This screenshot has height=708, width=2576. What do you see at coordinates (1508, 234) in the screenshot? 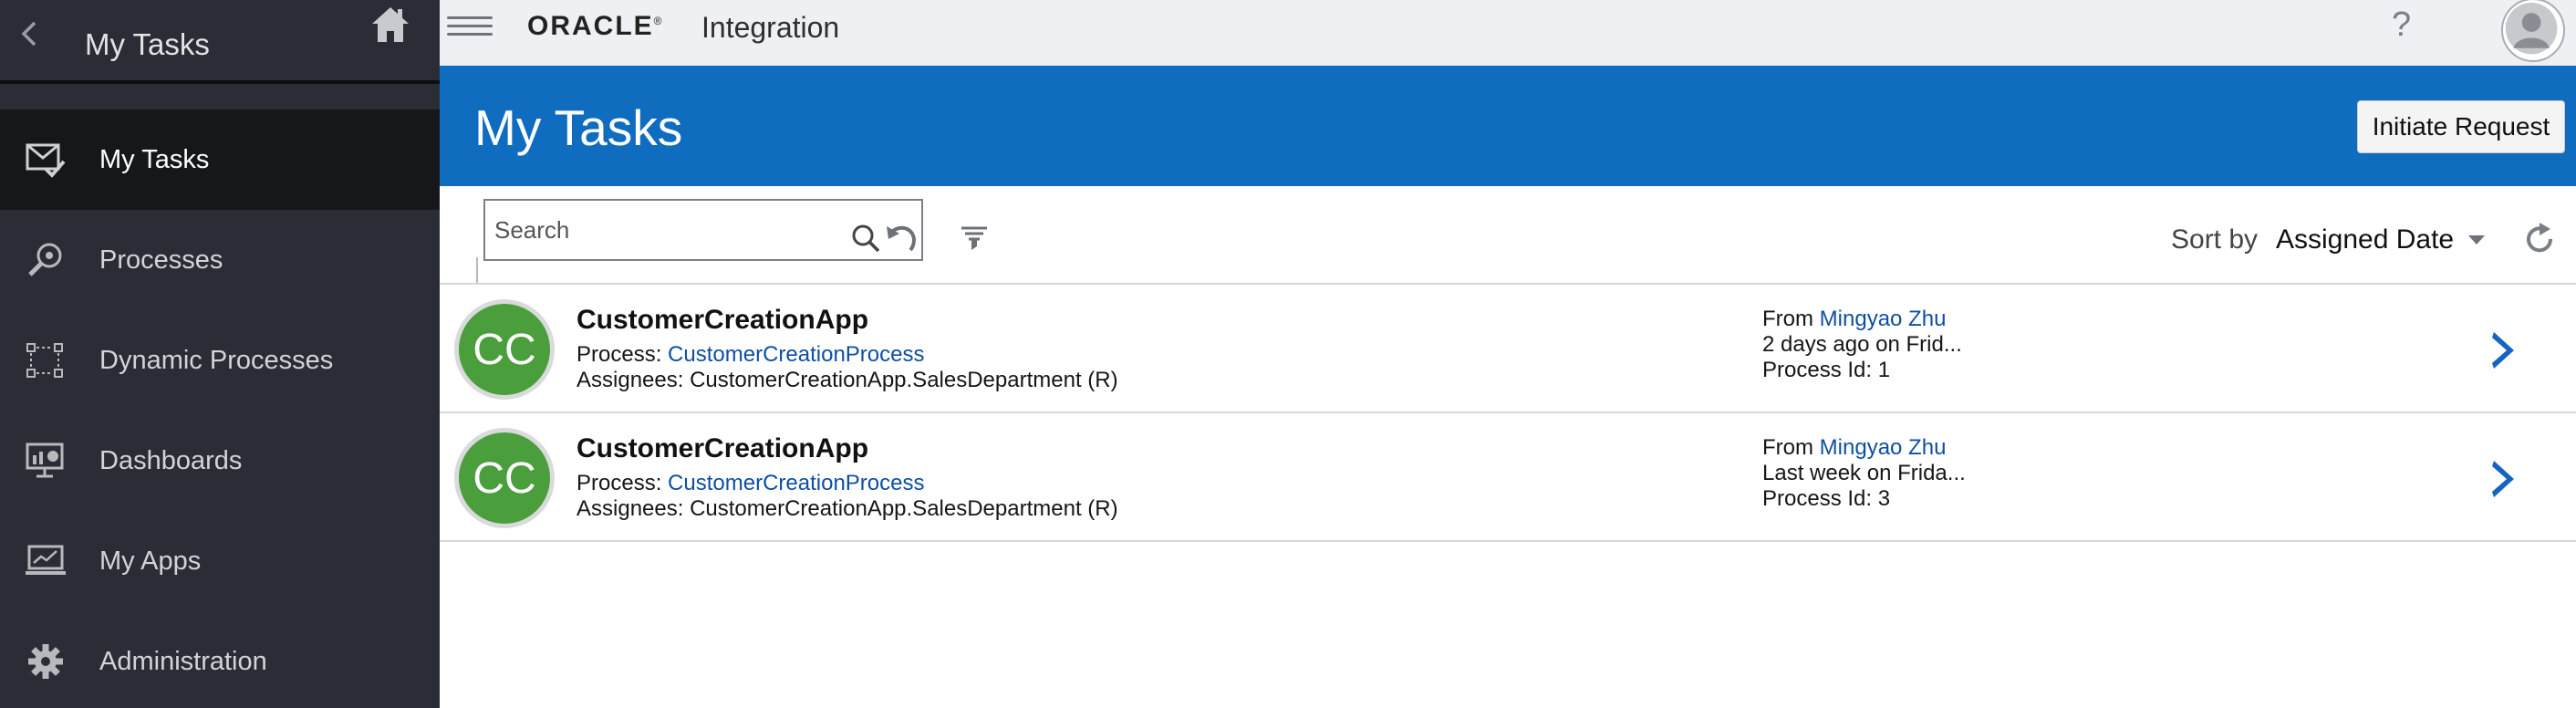
I see `task-toolbar: Sort by Assigned Date` at bounding box center [1508, 234].